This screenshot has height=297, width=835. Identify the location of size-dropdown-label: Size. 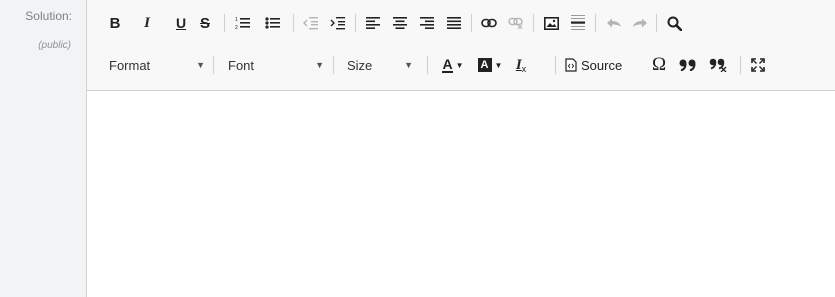
(360, 65).